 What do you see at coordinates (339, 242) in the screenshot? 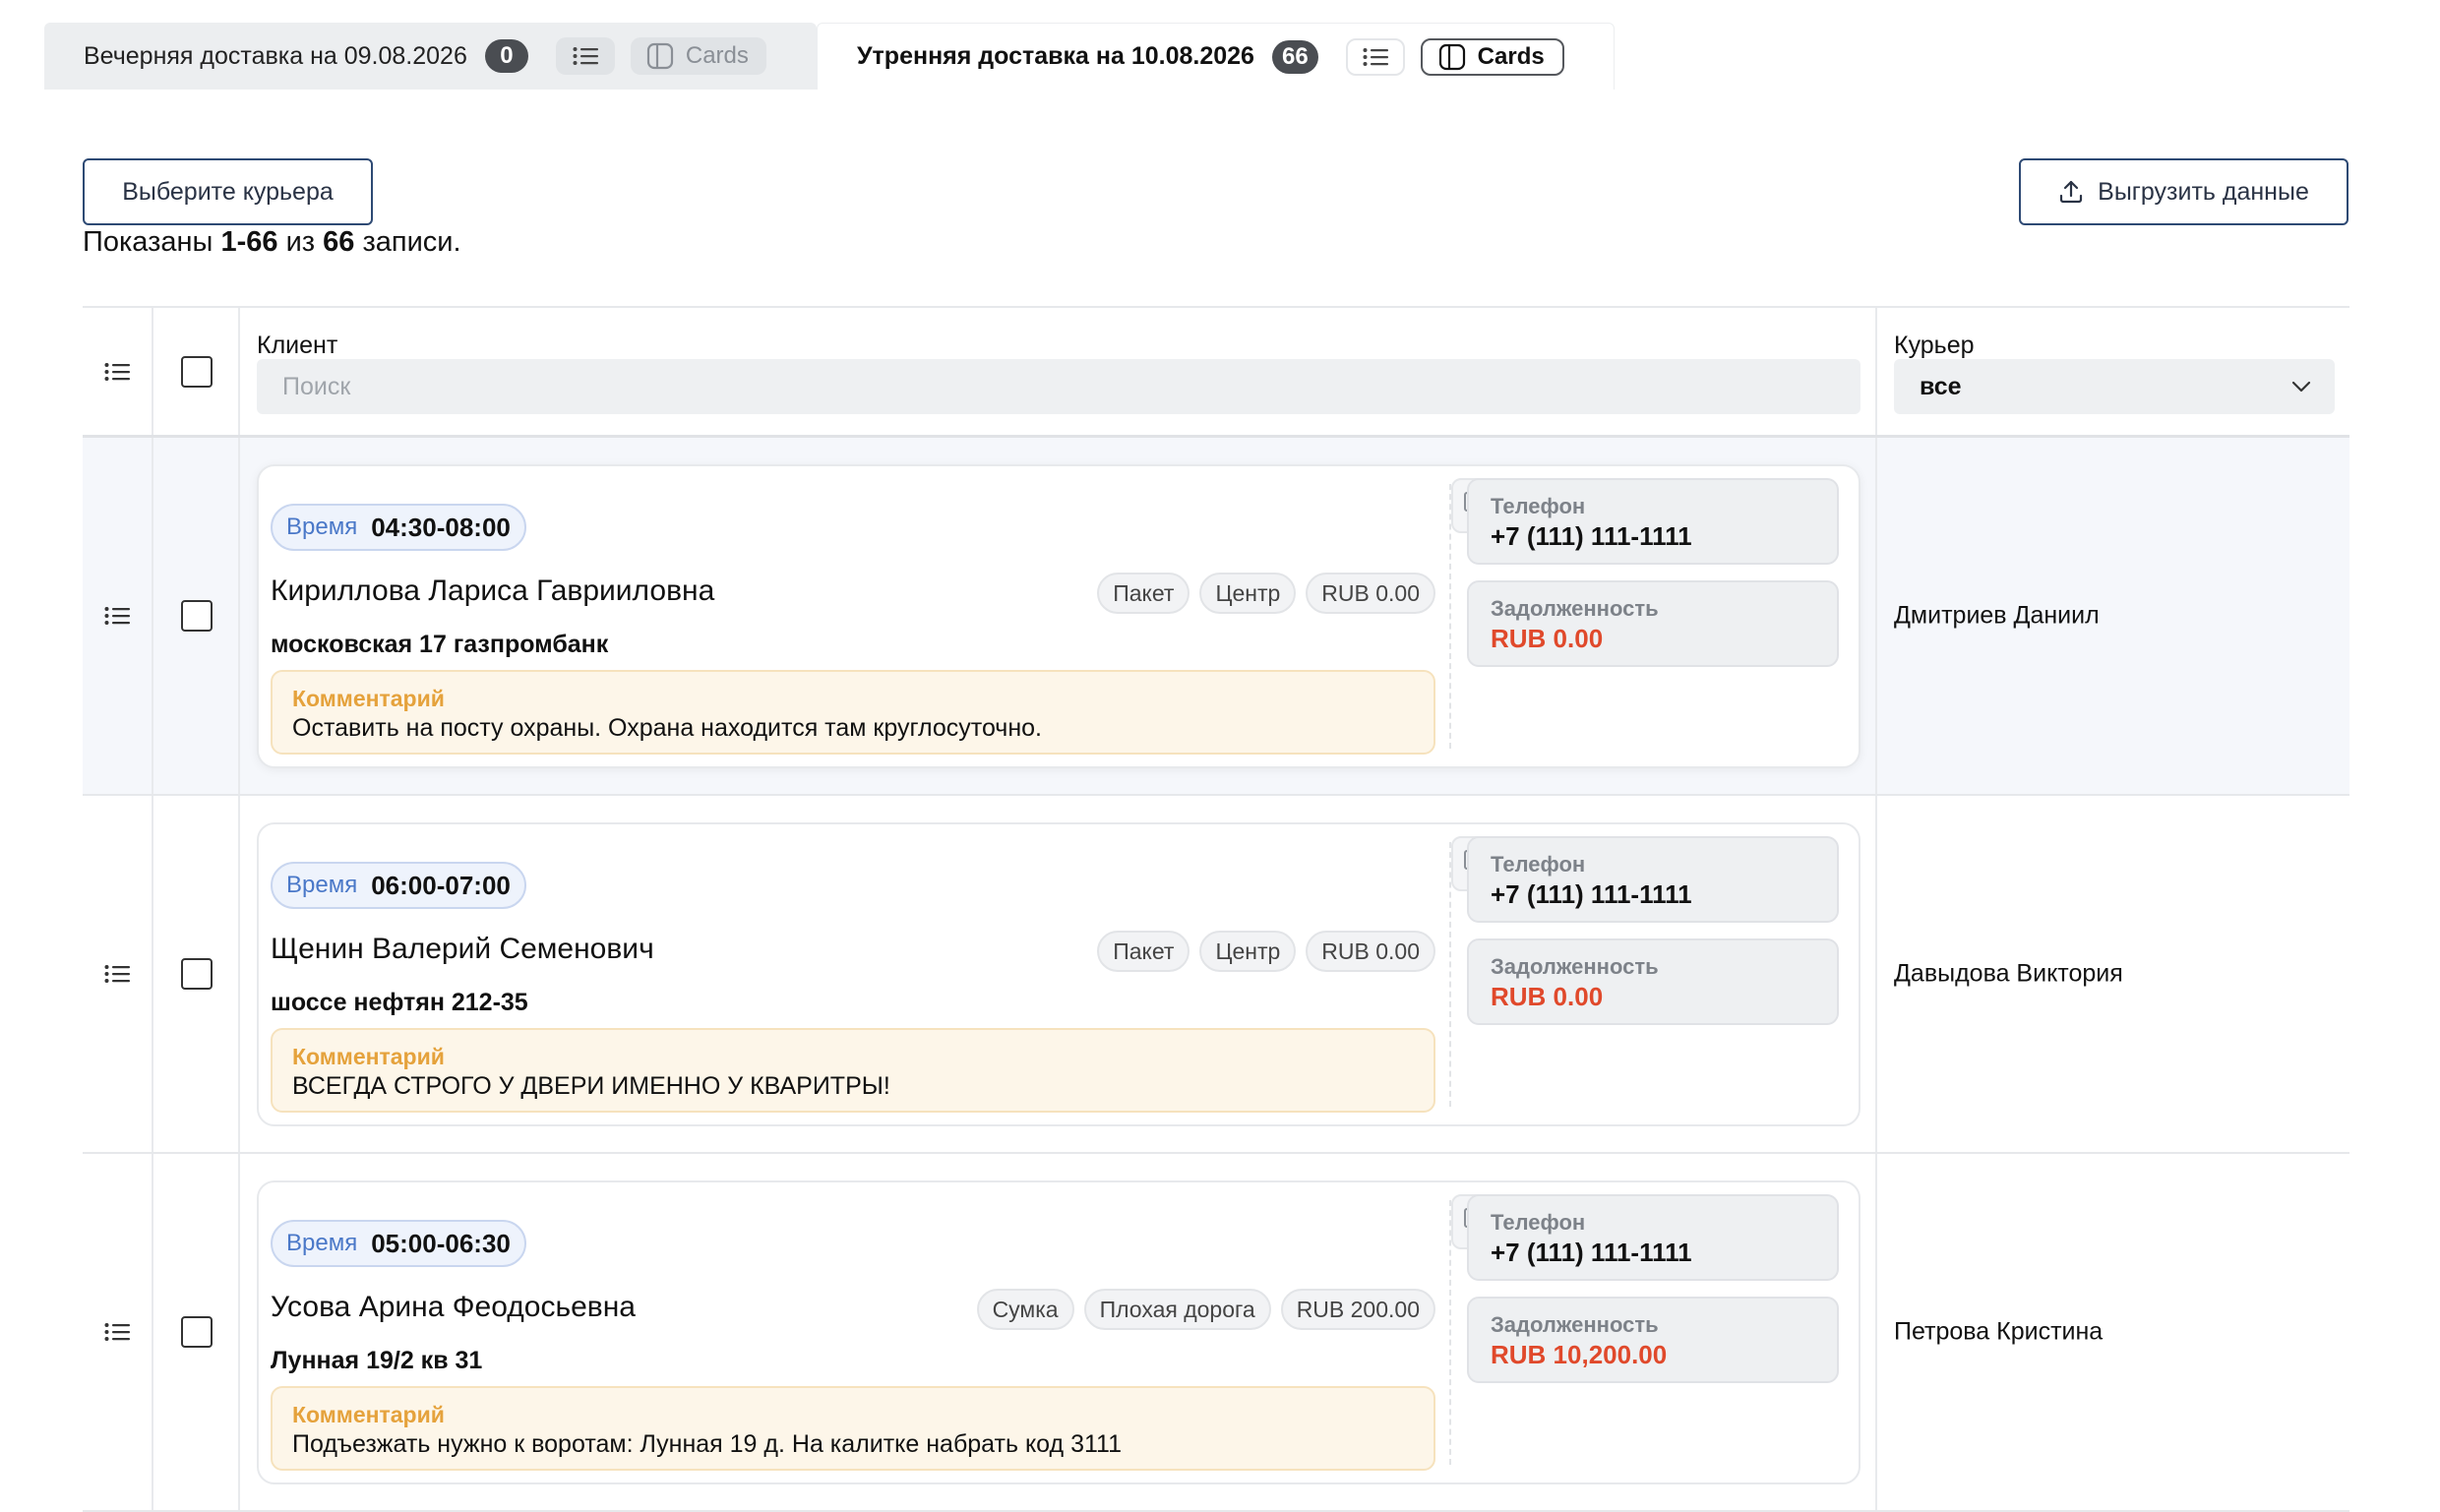
I see `summary-total: 66` at bounding box center [339, 242].